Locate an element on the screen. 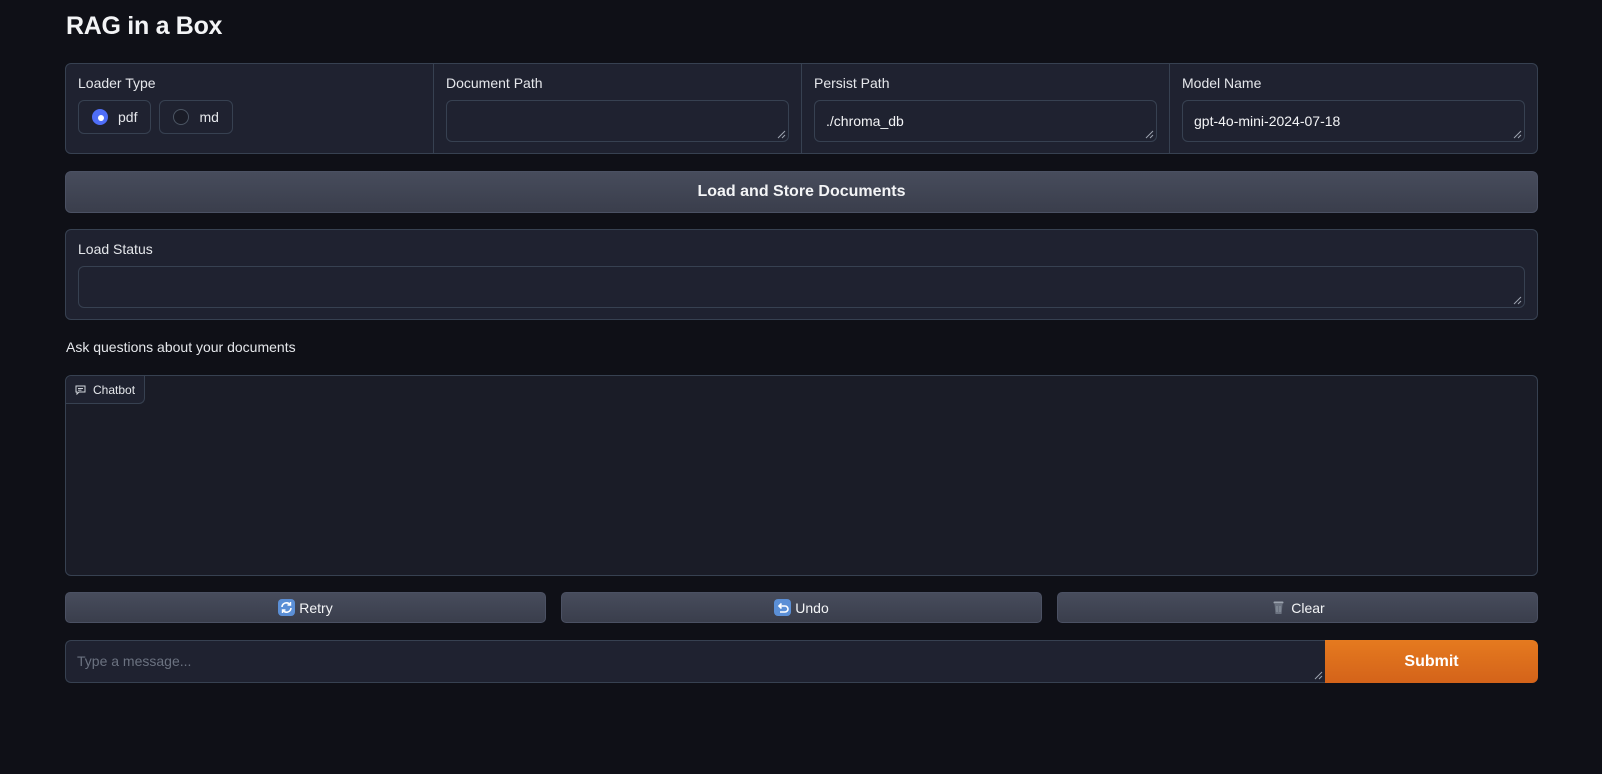 The image size is (1602, 774). model-name-label: Model Name is located at coordinates (1222, 83).